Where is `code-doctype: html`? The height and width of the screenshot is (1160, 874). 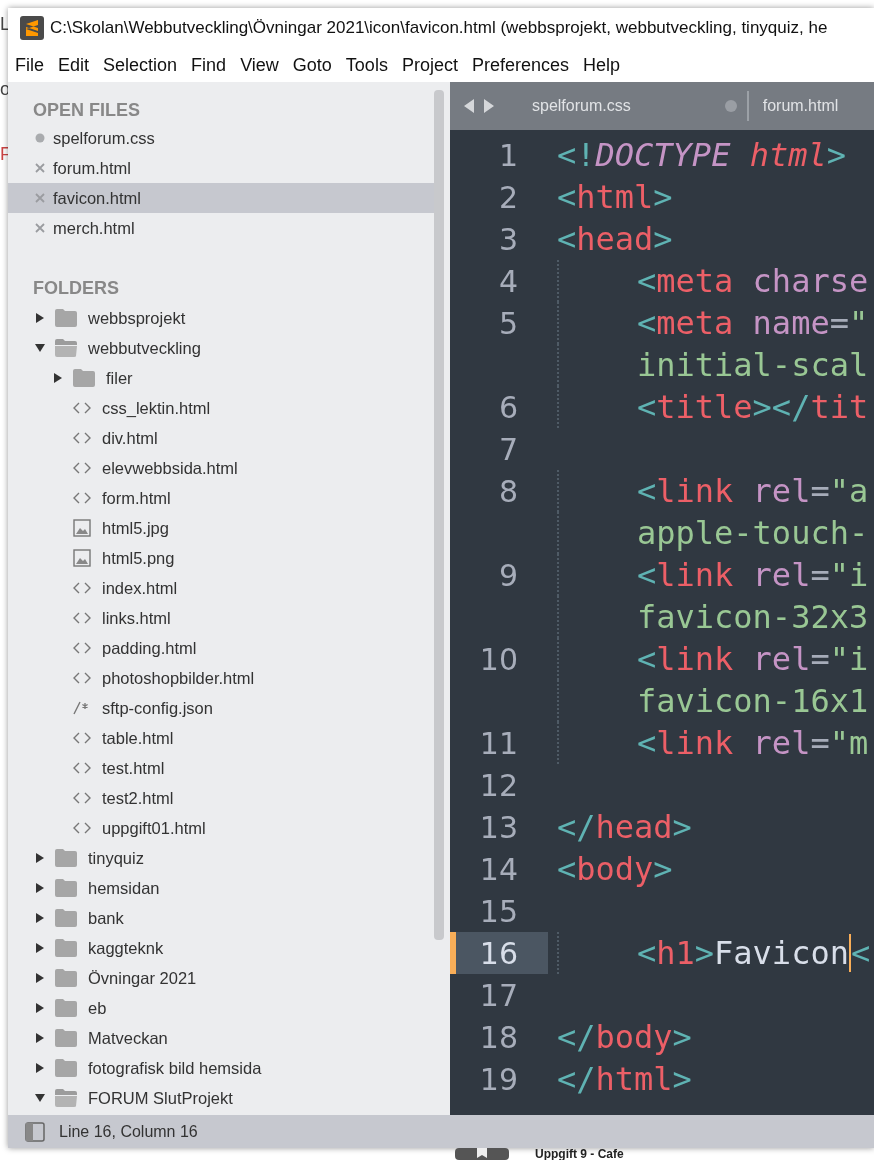 code-doctype: html is located at coordinates (787, 155).